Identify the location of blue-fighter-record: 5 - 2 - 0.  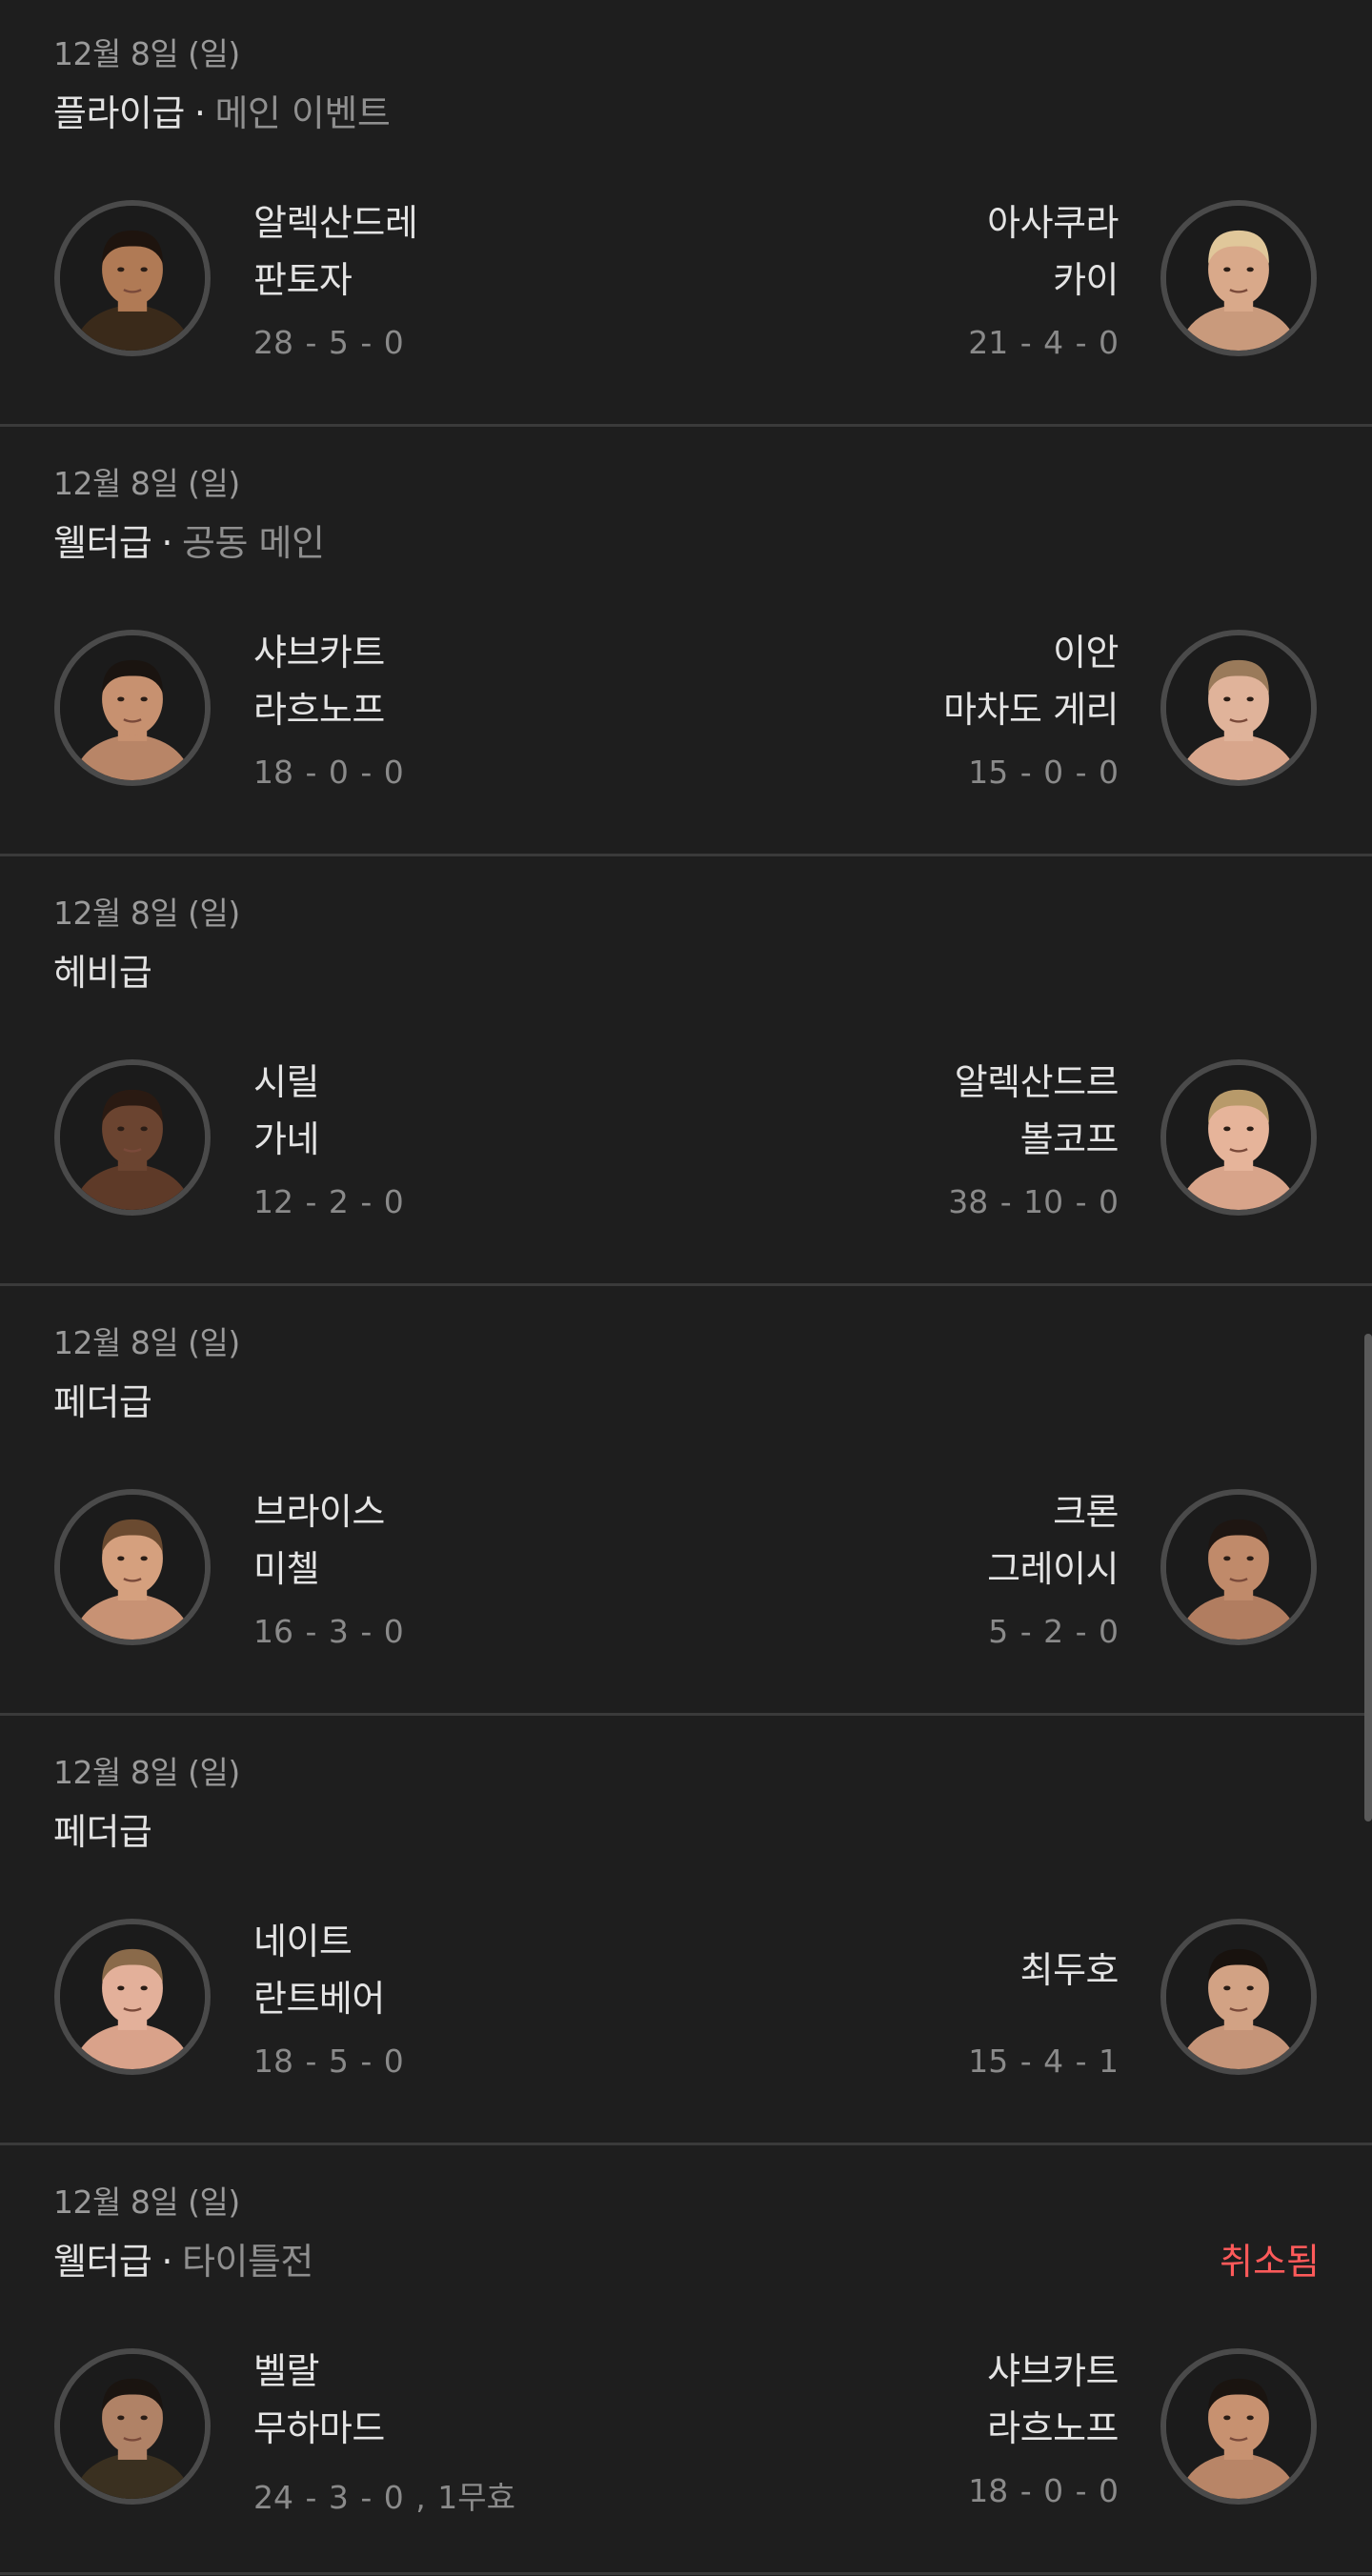
(1053, 1632).